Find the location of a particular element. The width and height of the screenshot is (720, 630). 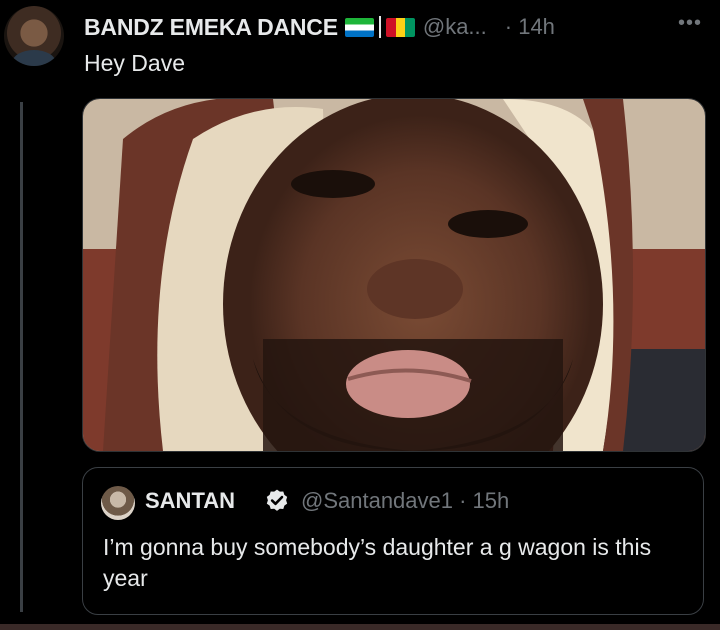

tweet-timestamp: · 14h is located at coordinates (530, 27).